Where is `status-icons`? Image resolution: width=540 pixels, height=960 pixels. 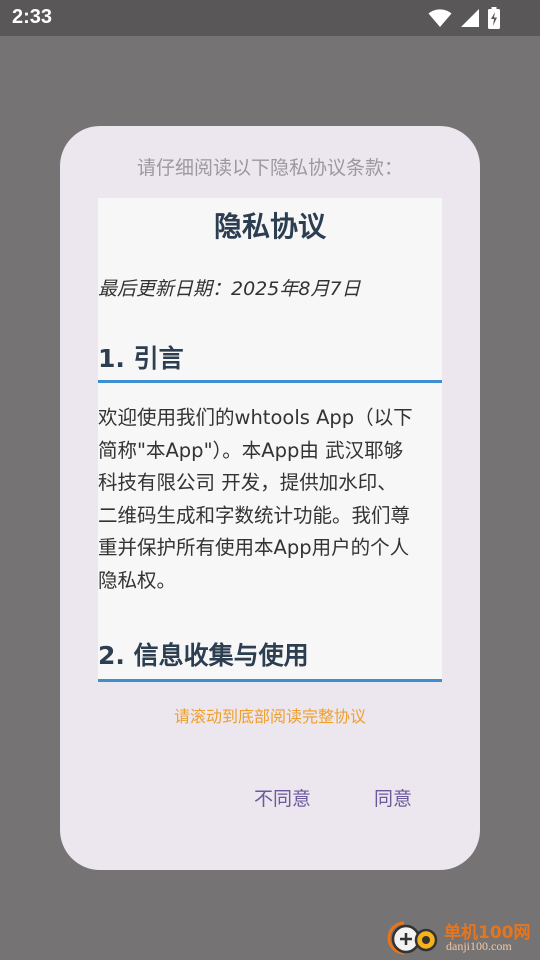 status-icons is located at coordinates (464, 18).